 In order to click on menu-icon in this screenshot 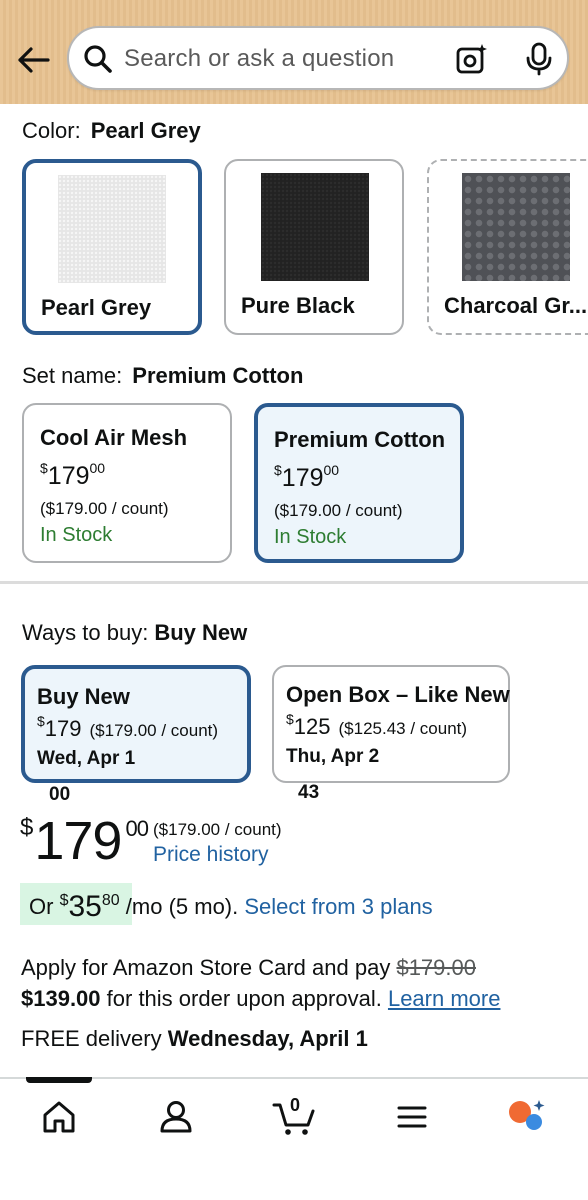, I will do `click(412, 1117)`.